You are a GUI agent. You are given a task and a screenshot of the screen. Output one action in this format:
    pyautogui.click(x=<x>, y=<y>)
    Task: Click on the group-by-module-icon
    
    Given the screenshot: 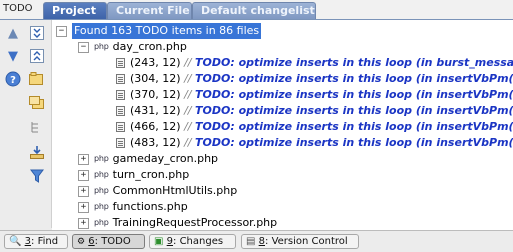 What is the action you would take?
    pyautogui.click(x=37, y=79)
    